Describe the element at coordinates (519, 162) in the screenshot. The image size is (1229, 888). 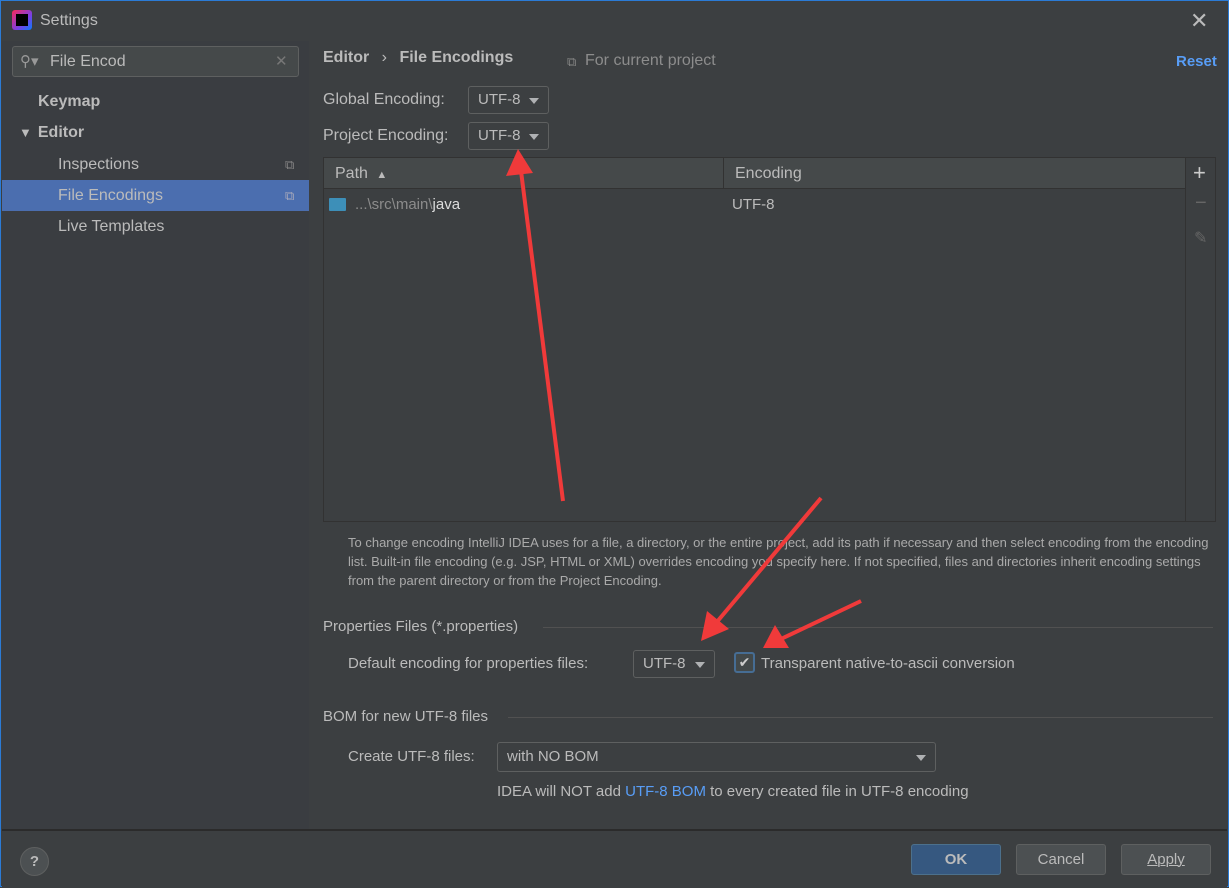
I see `annotation-arrow-head` at that location.